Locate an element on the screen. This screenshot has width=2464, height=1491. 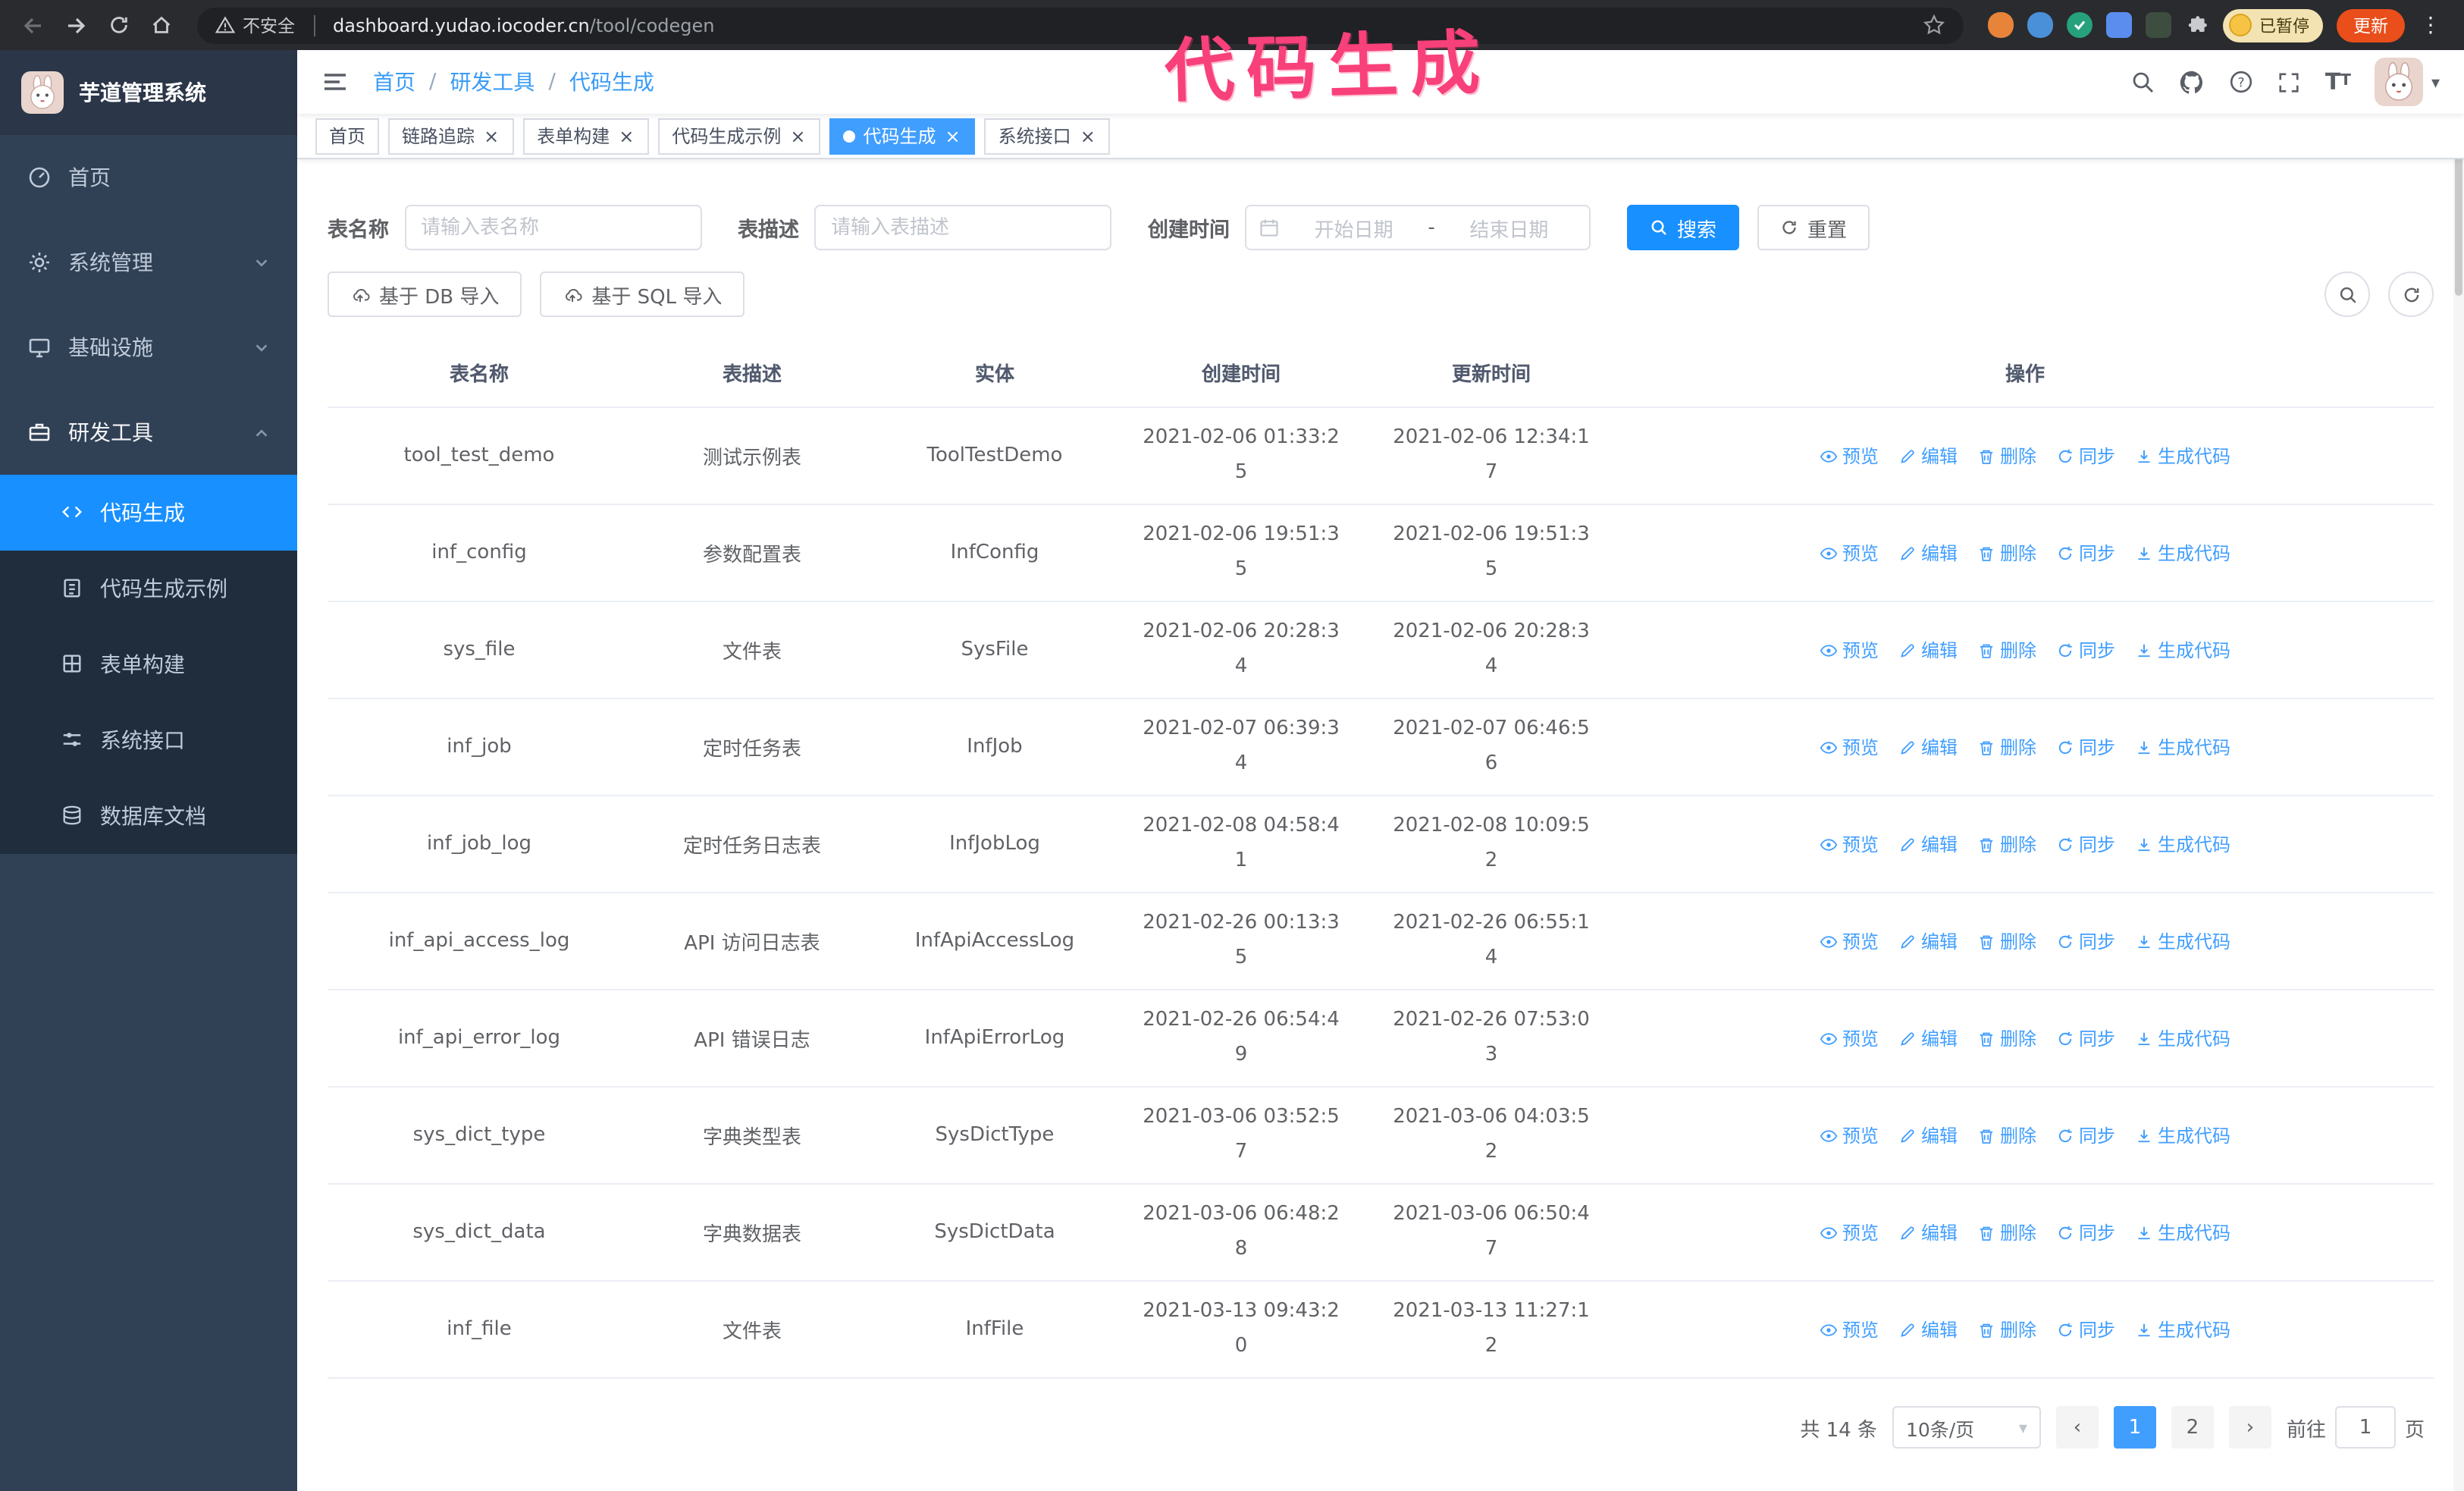
sidebar-item-codegen: 代码生成 is located at coordinates (148, 513).